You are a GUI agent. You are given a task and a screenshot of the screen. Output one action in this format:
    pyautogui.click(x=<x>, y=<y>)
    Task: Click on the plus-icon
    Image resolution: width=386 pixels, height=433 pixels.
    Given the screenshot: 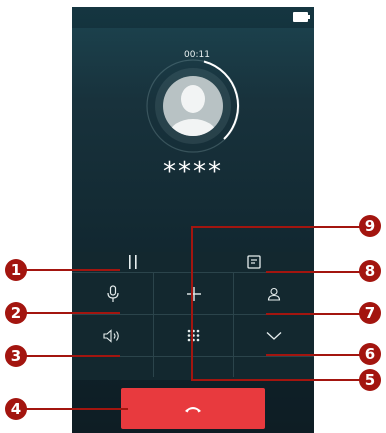 What is the action you would take?
    pyautogui.click(x=193, y=293)
    